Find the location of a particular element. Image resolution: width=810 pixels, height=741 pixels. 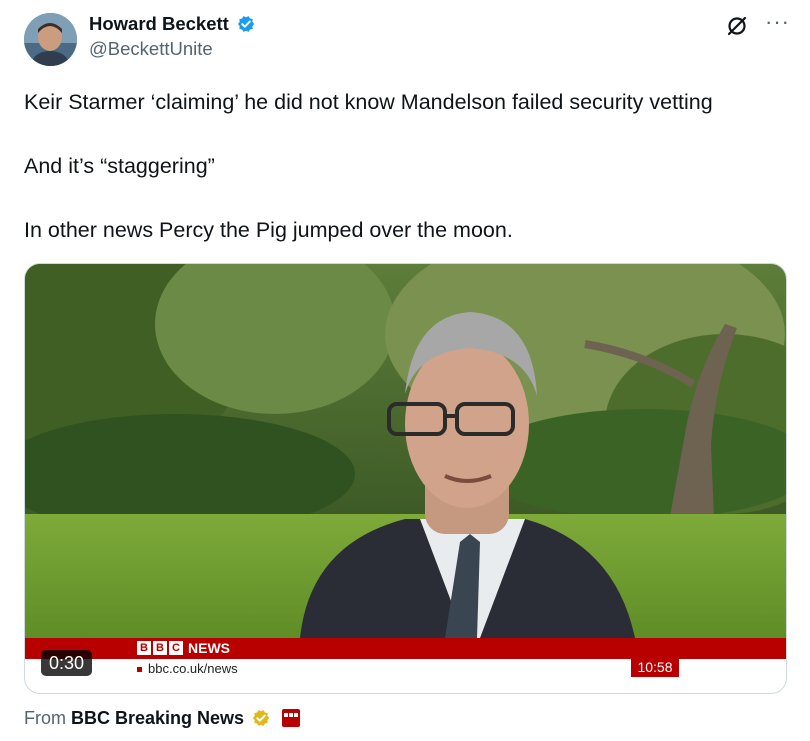

gold-verified-badge-icon is located at coordinates (261, 718).